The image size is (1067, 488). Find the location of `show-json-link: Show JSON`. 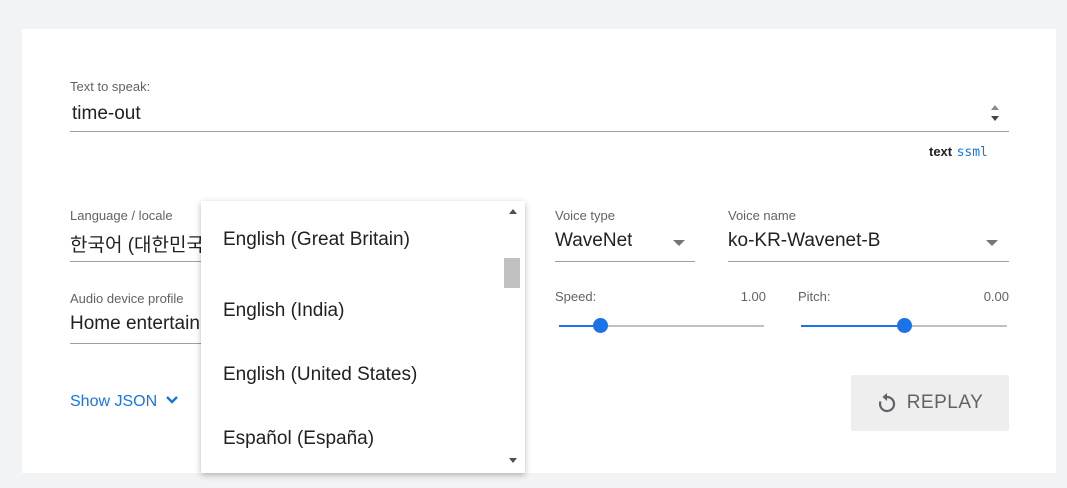

show-json-link: Show JSON is located at coordinates (124, 402).